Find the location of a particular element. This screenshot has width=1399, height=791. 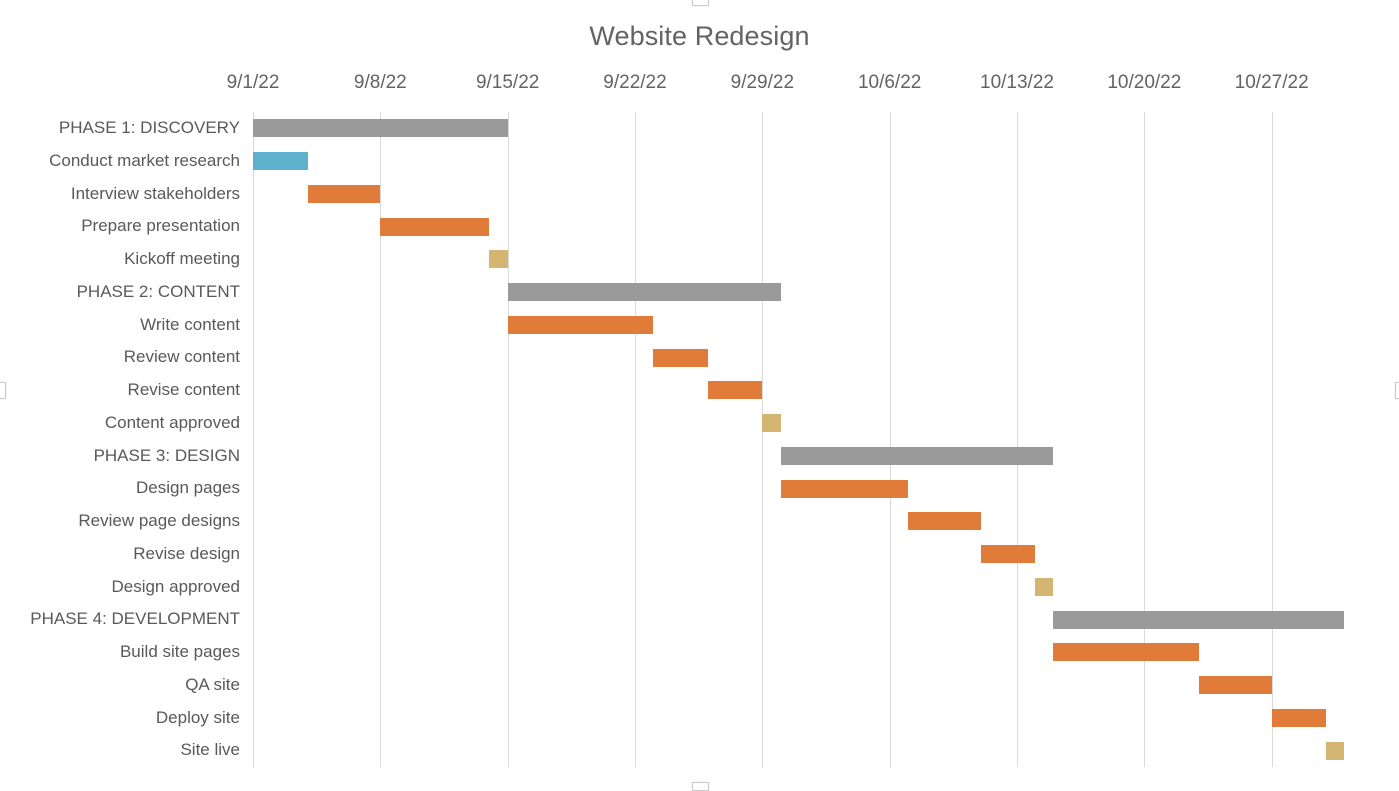

y-axis-task-label: Site live is located at coordinates (210, 750).